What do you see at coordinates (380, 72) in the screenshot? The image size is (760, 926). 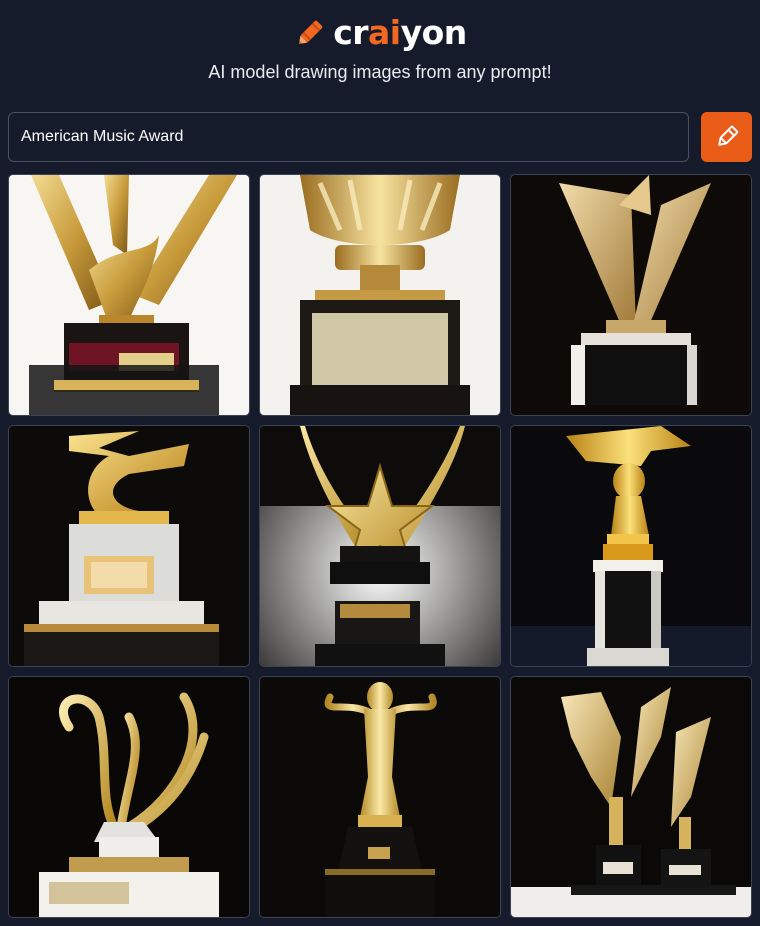 I see `tagline: AI model drawing images from any prompt!` at bounding box center [380, 72].